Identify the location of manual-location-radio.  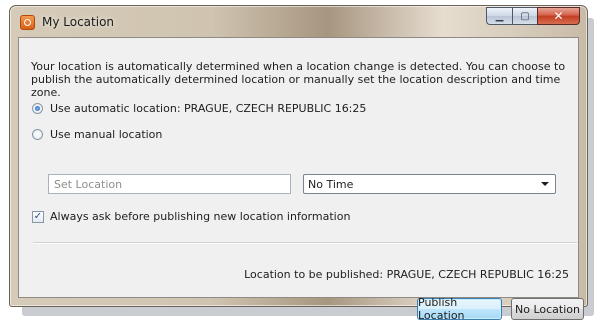
(37, 134).